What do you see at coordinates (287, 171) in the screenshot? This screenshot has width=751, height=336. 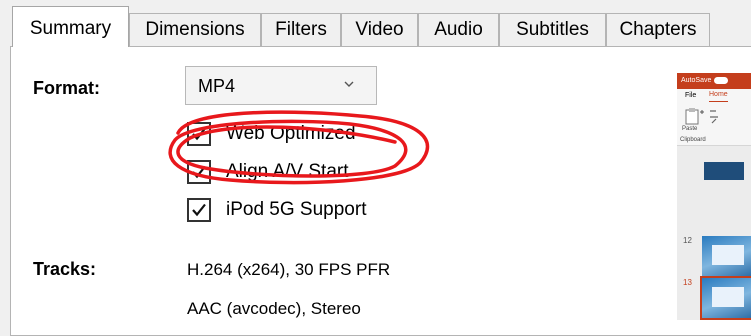 I see `align-av-start-label: Align A/V Start` at bounding box center [287, 171].